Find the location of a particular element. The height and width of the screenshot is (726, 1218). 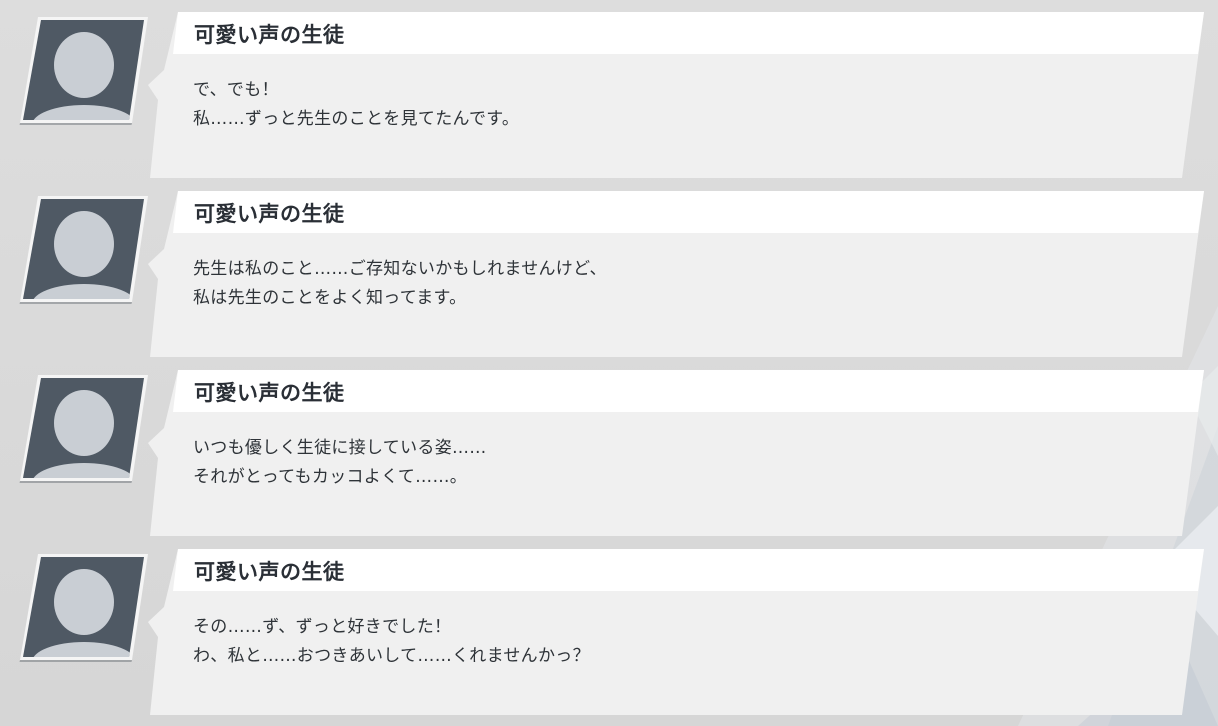

dialogue-line: その……ず、ずっと好きでした！ is located at coordinates (322, 627).